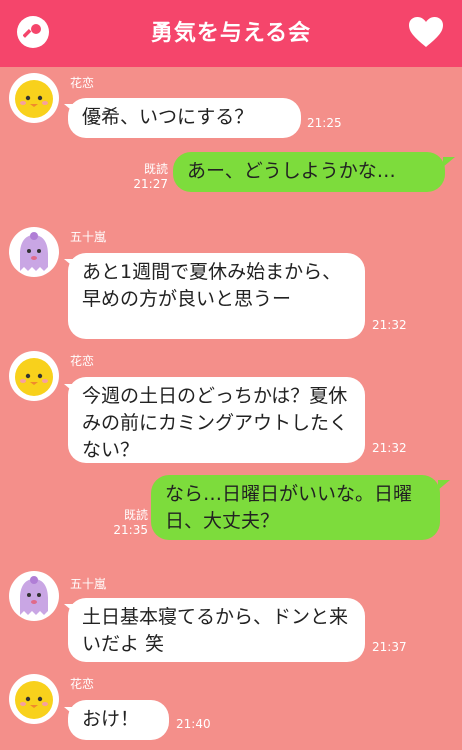  I want to click on message-bubble-6: 土日基本寝てるから、ドンと来いだよ 笑, so click(216, 630).